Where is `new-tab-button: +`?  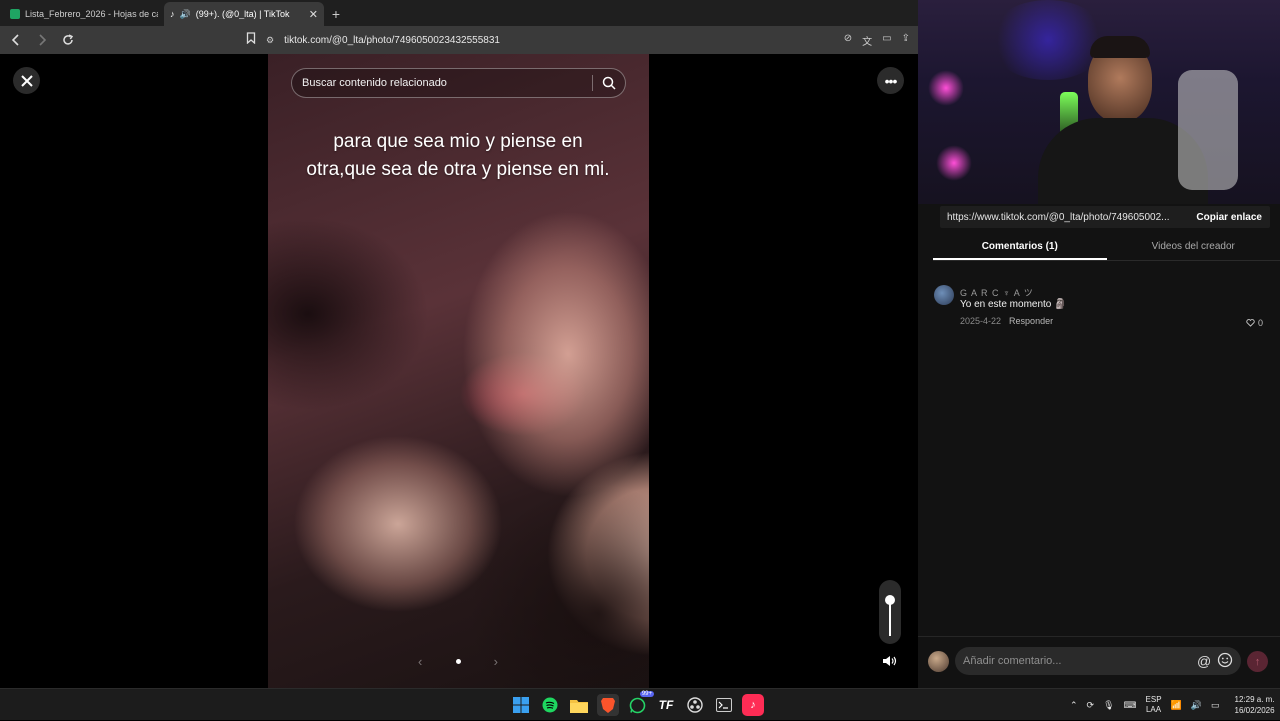 new-tab-button: + is located at coordinates (336, 14).